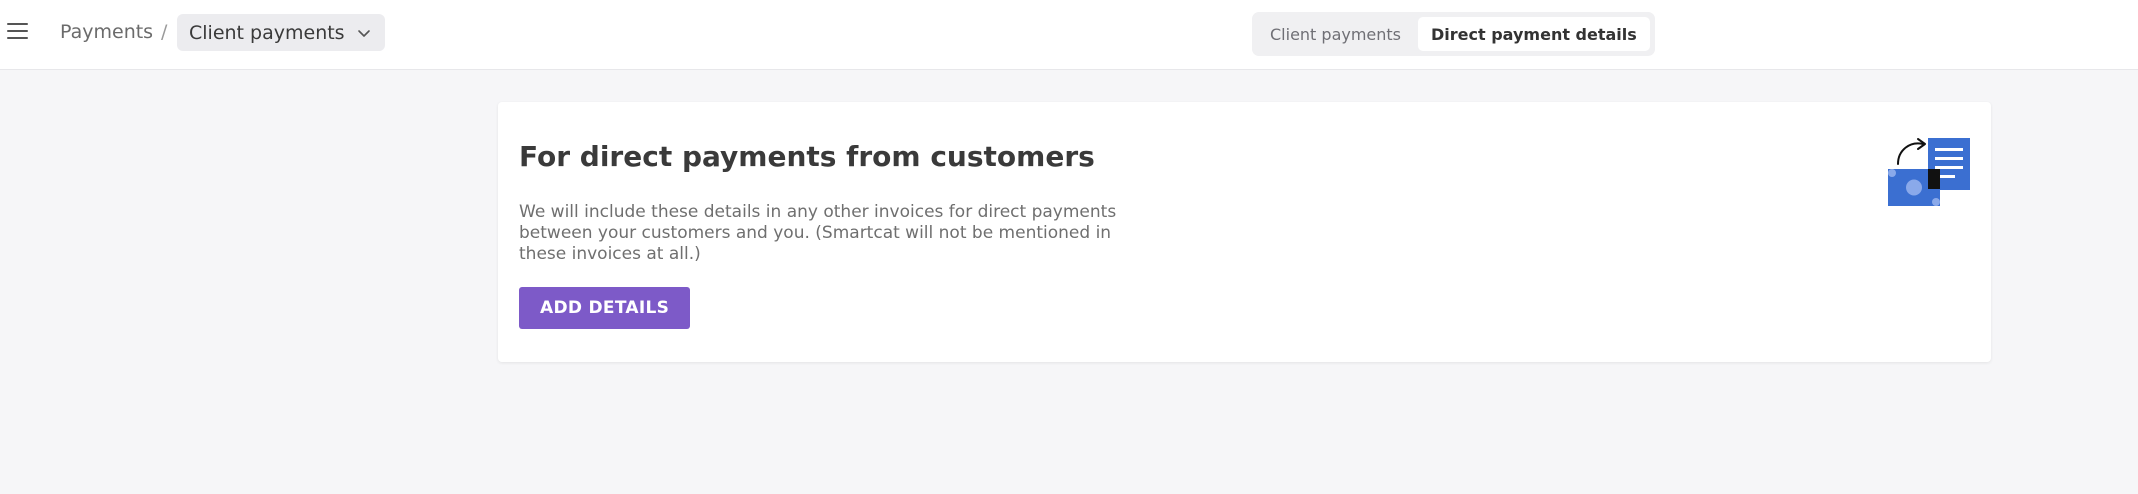  I want to click on money-to-invoice-icon, so click(1929, 172).